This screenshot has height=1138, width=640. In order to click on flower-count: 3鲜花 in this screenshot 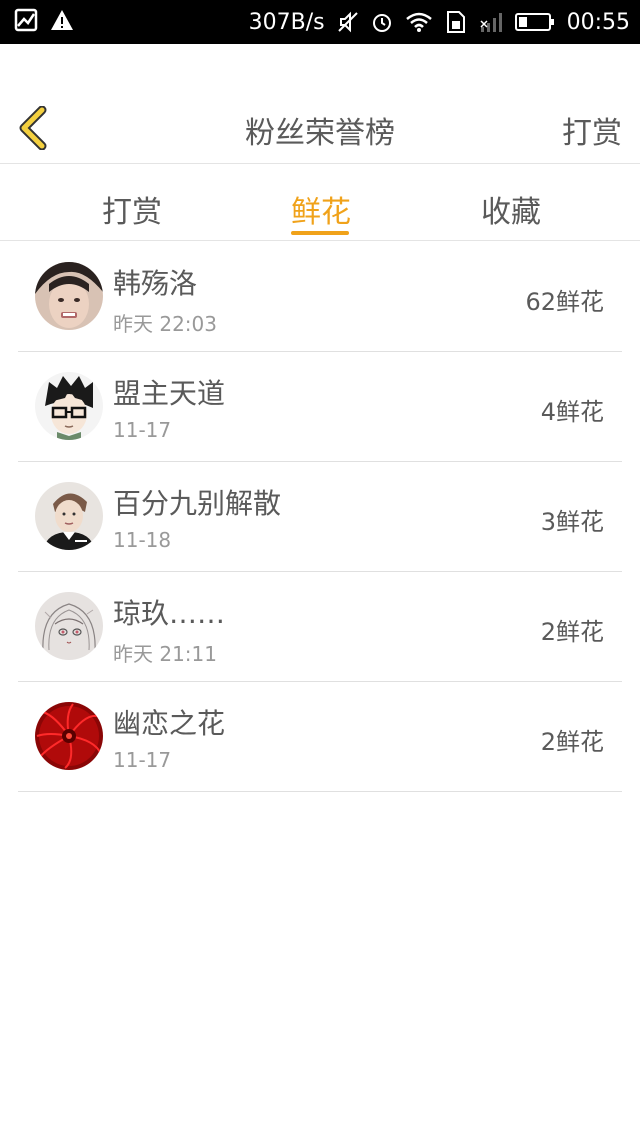, I will do `click(572, 522)`.